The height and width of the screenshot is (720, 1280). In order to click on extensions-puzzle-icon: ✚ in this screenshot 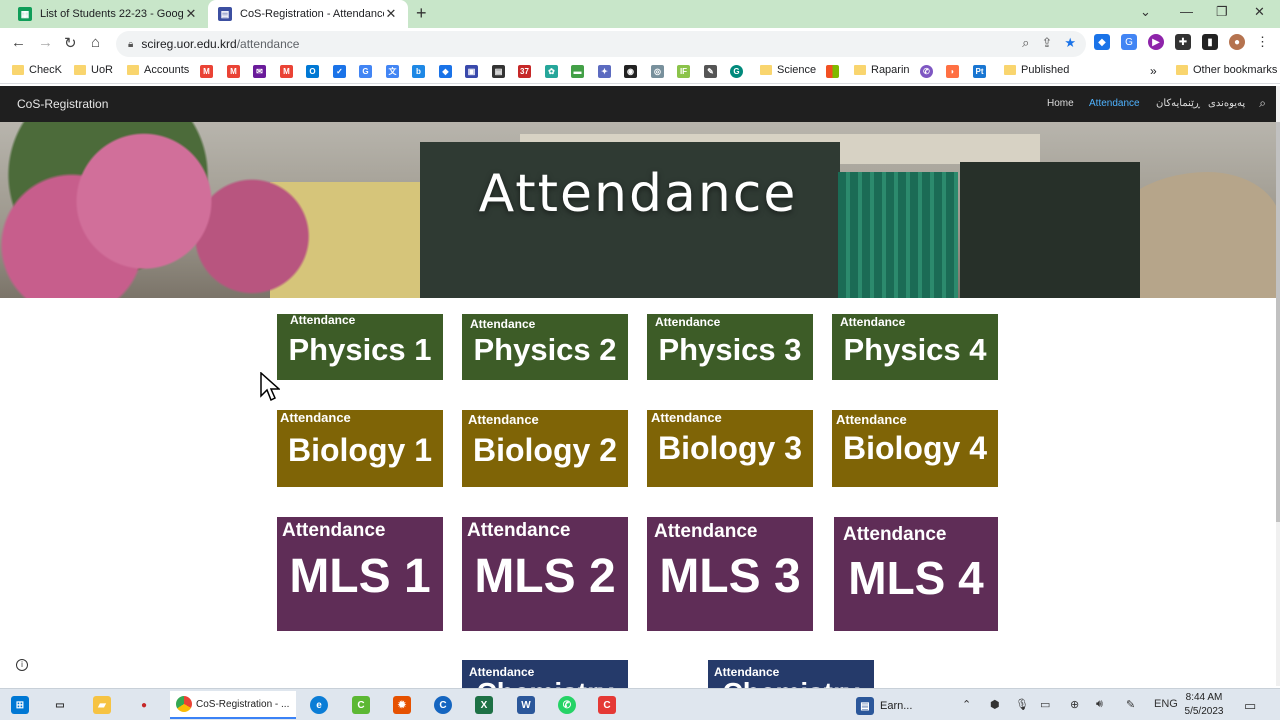, I will do `click(1183, 42)`.